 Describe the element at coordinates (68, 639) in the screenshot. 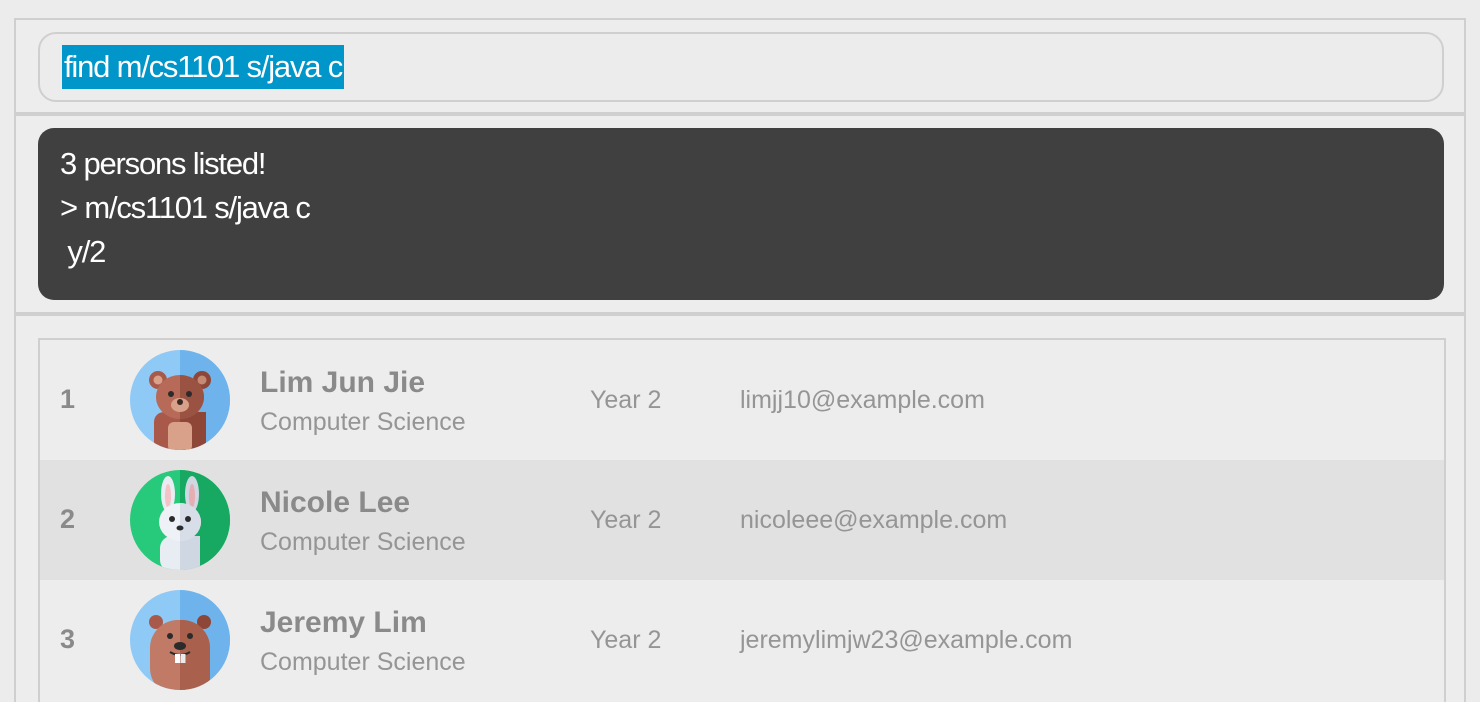

I see `person-index: 3` at that location.